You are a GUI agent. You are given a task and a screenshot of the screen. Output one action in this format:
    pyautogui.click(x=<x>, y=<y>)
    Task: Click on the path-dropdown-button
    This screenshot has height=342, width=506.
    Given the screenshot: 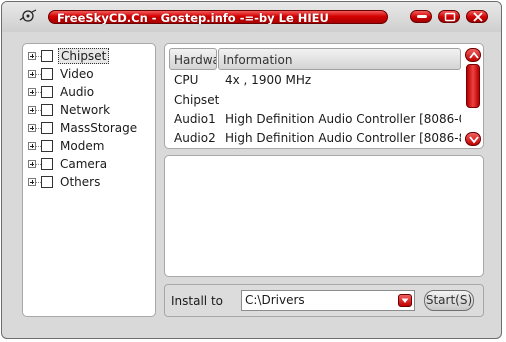 What is the action you would take?
    pyautogui.click(x=405, y=300)
    